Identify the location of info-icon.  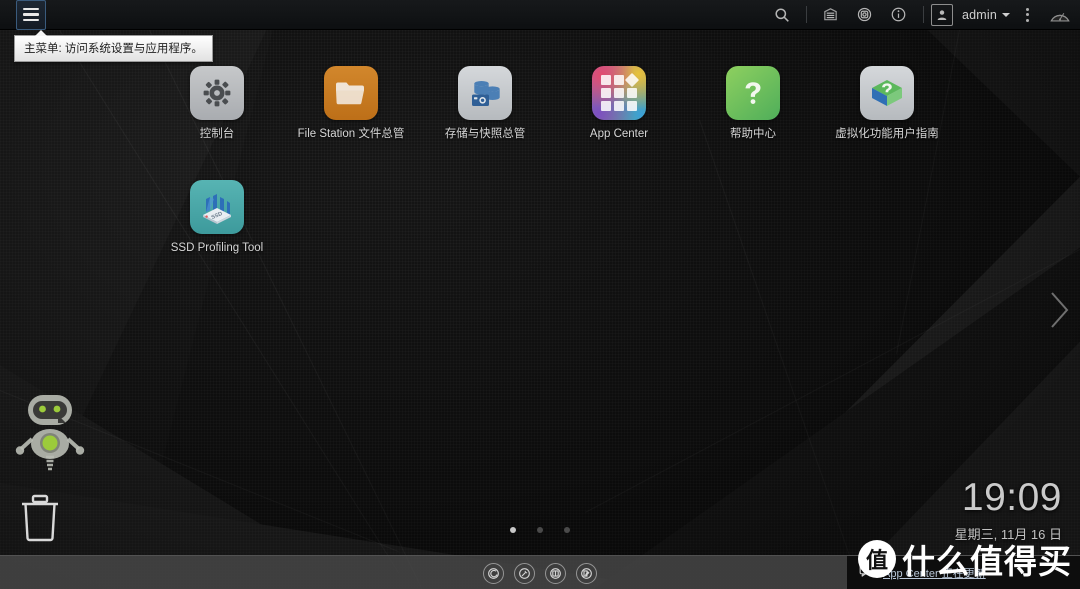
(899, 15).